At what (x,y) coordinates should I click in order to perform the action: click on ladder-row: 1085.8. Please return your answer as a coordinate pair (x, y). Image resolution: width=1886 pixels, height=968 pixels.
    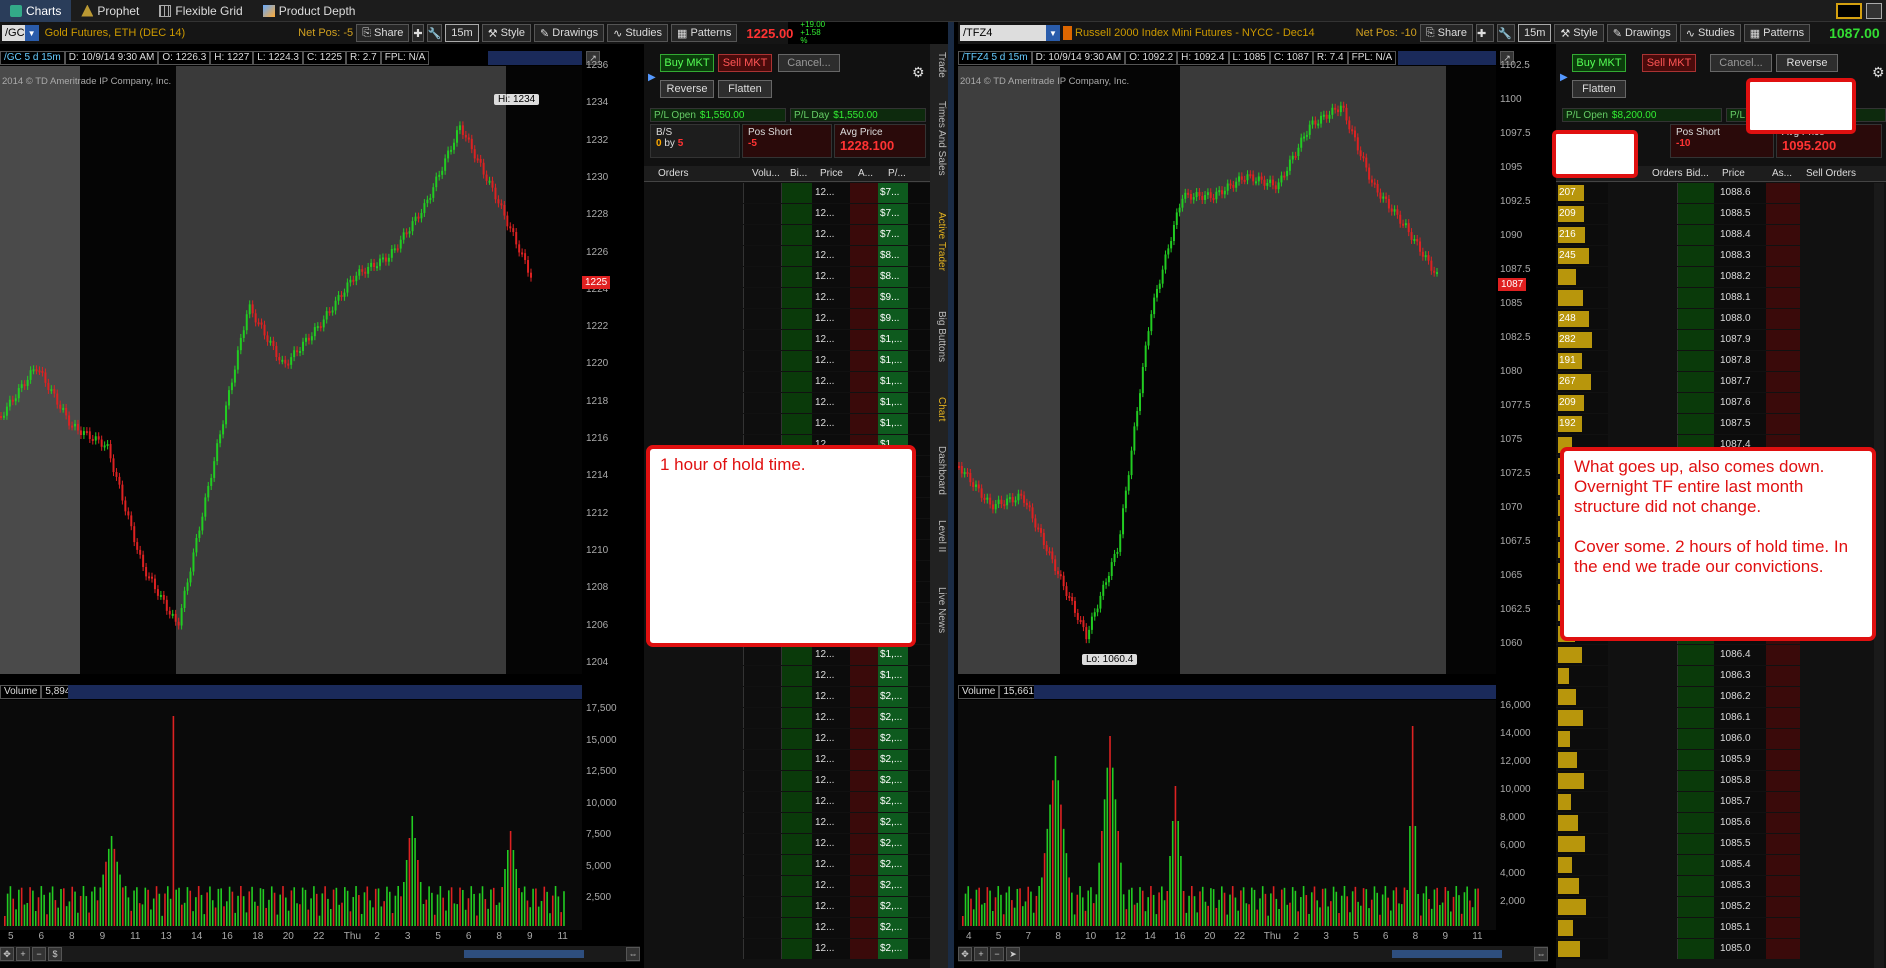
    Looking at the image, I should click on (1714, 781).